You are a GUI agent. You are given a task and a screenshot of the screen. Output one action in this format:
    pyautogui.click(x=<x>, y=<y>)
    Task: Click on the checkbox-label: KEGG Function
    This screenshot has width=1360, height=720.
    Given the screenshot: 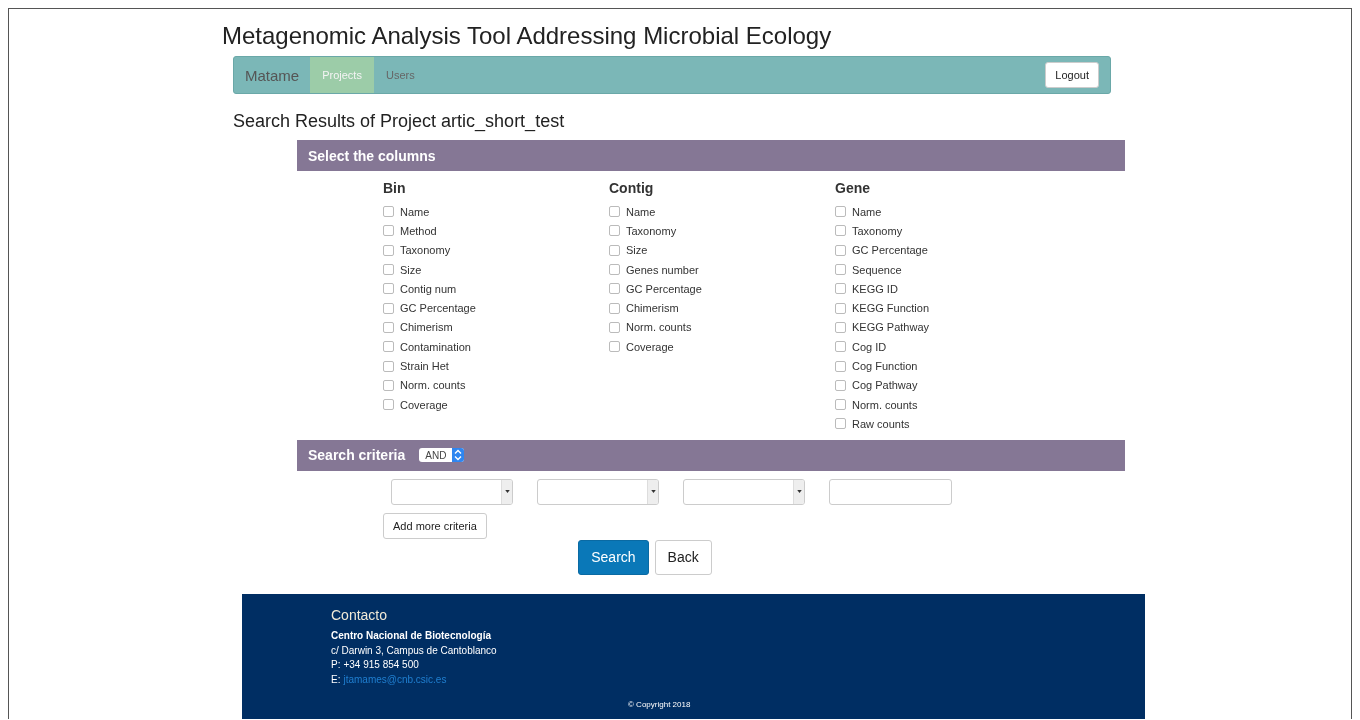 What is the action you would take?
    pyautogui.click(x=891, y=308)
    